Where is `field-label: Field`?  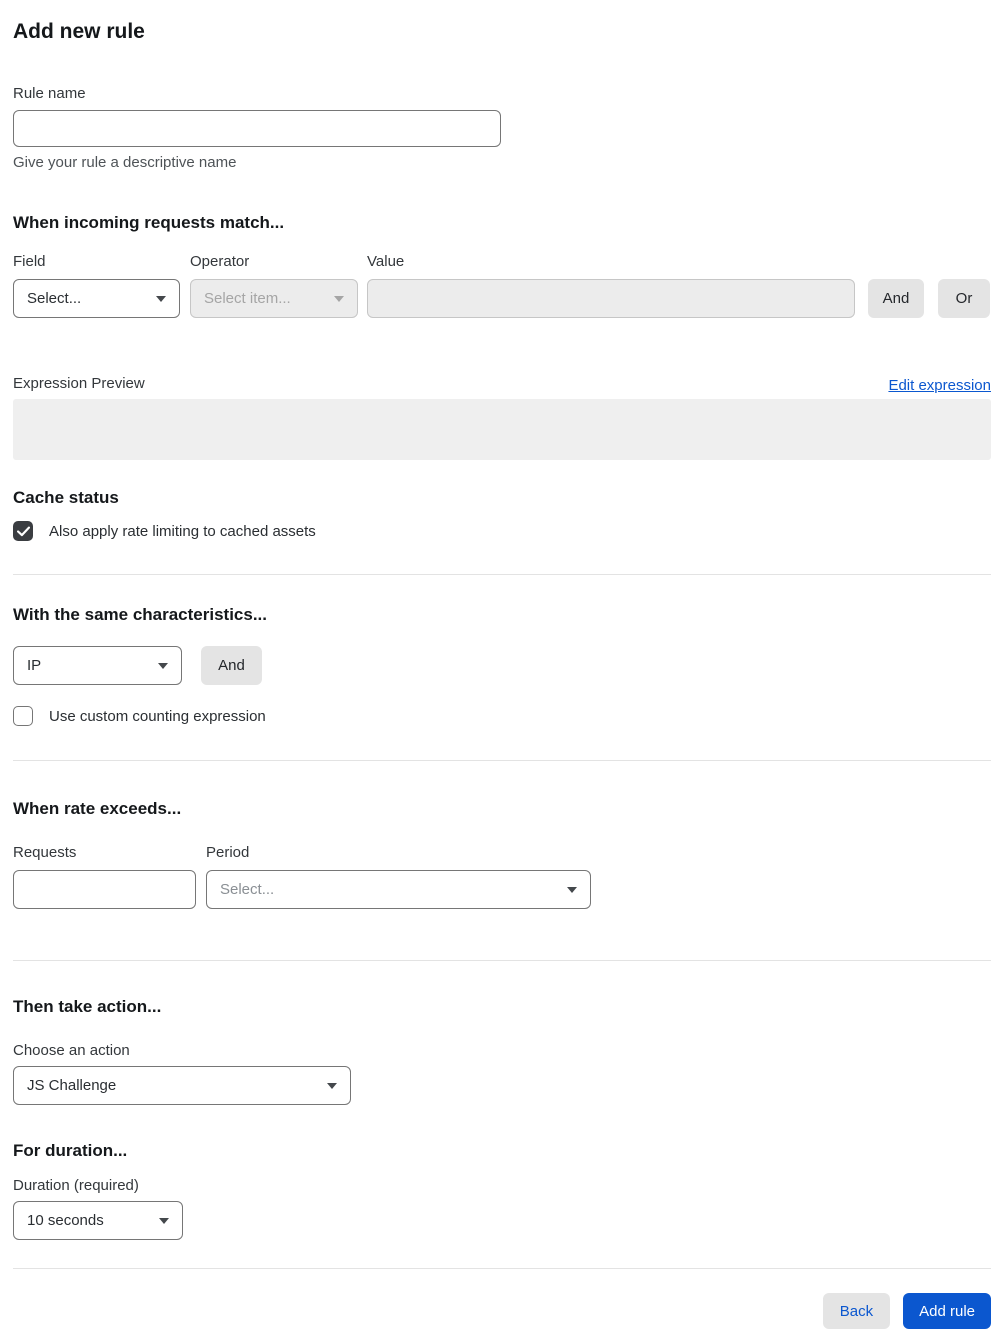
field-label: Field is located at coordinates (29, 261).